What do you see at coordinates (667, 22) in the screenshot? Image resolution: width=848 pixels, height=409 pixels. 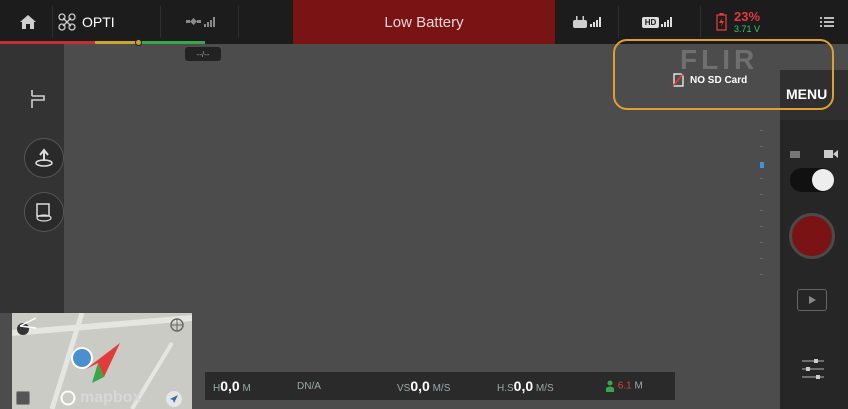 I see `hd-signal-bars` at bounding box center [667, 22].